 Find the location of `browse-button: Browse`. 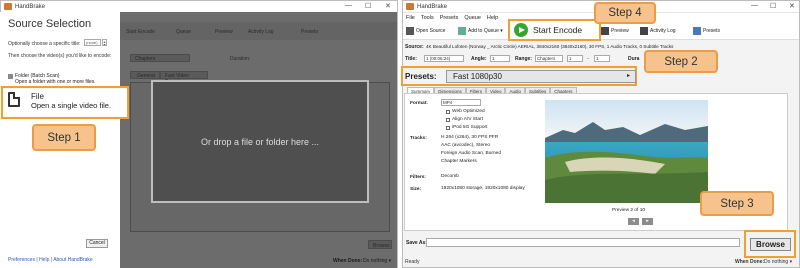

browse-button: Browse is located at coordinates (770, 244).